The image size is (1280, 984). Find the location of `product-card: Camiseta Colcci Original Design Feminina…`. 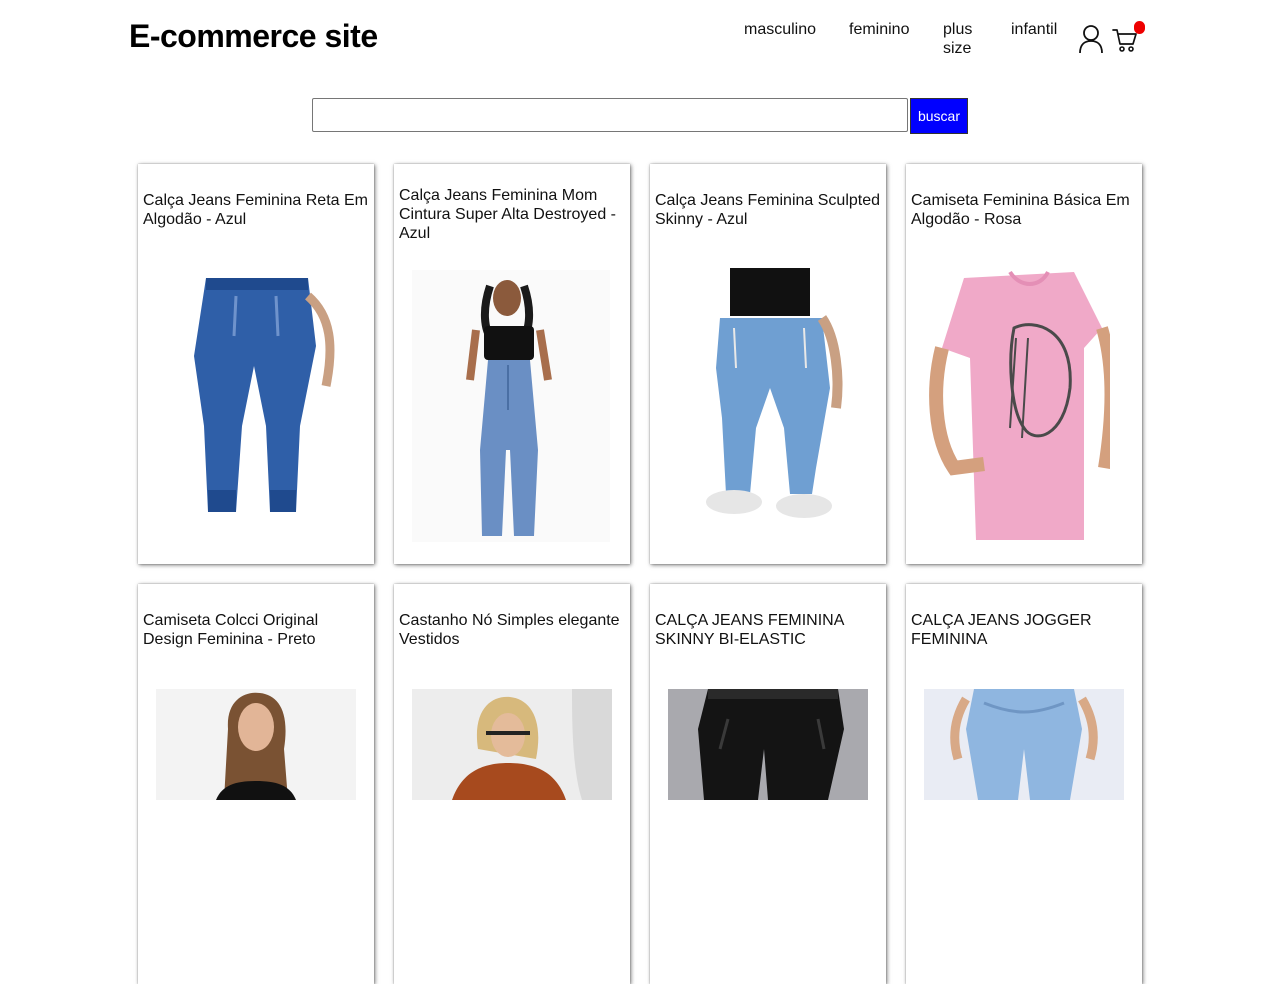

product-card: Camiseta Colcci Original Design Feminina… is located at coordinates (256, 784).